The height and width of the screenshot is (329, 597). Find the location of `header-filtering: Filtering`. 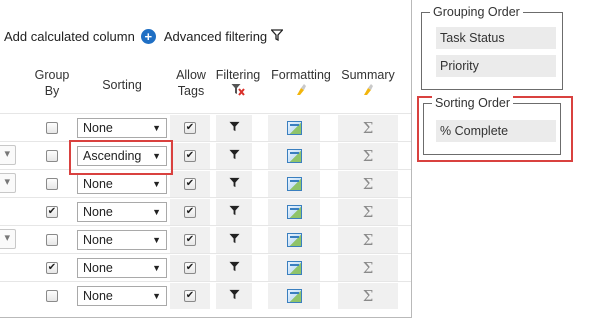

header-filtering: Filtering is located at coordinates (238, 83).